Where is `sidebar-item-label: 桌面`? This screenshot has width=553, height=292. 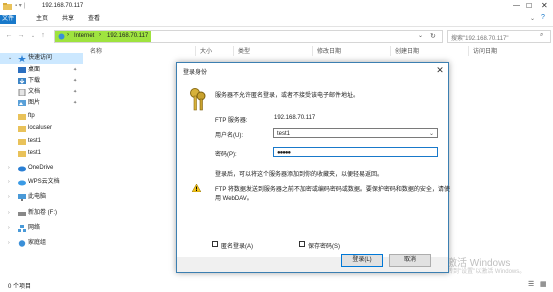
sidebar-item-label: 桌面 is located at coordinates (34, 70).